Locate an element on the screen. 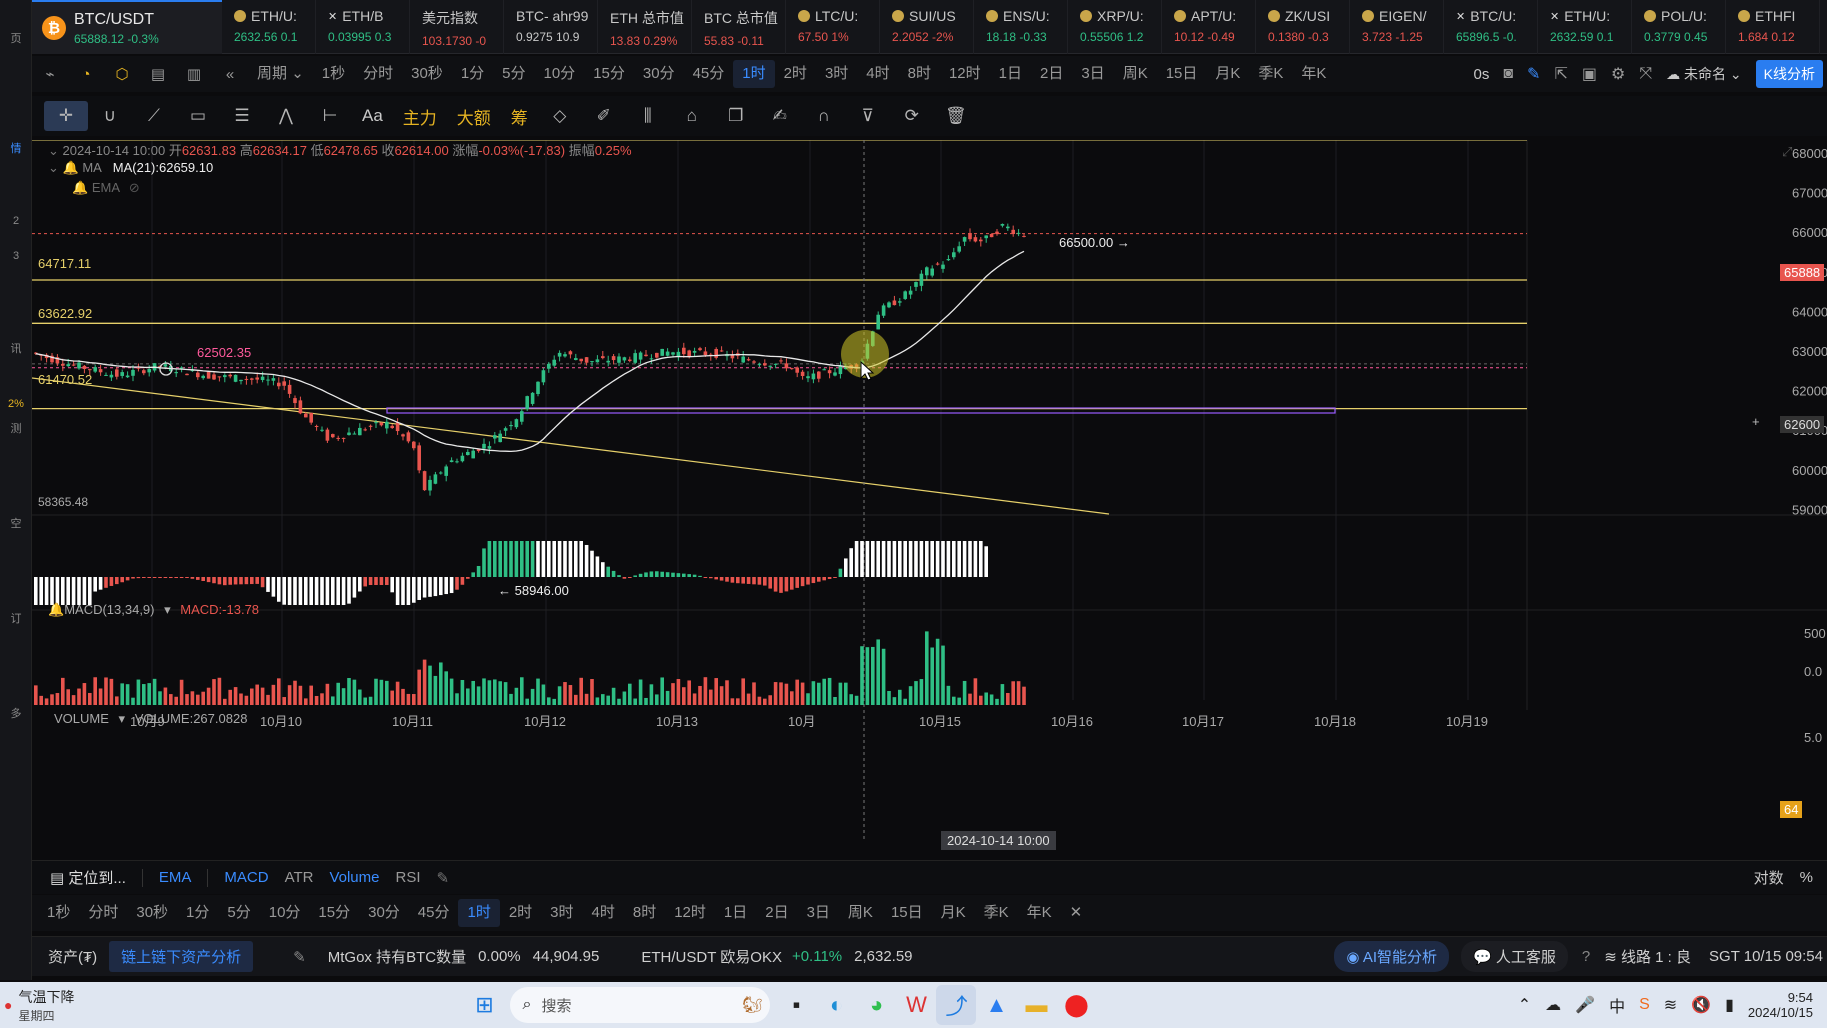 The height and width of the screenshot is (1028, 1827). bell-icon: 🔔 is located at coordinates (56, 609).